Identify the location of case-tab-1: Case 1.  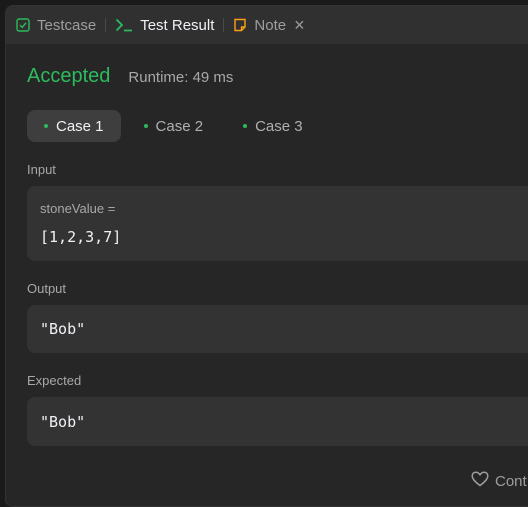
(74, 126).